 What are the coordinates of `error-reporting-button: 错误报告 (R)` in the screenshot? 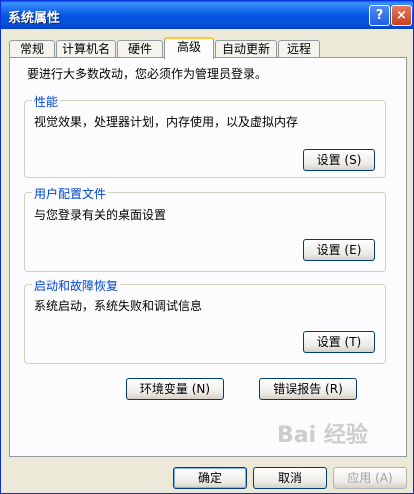 It's located at (308, 389).